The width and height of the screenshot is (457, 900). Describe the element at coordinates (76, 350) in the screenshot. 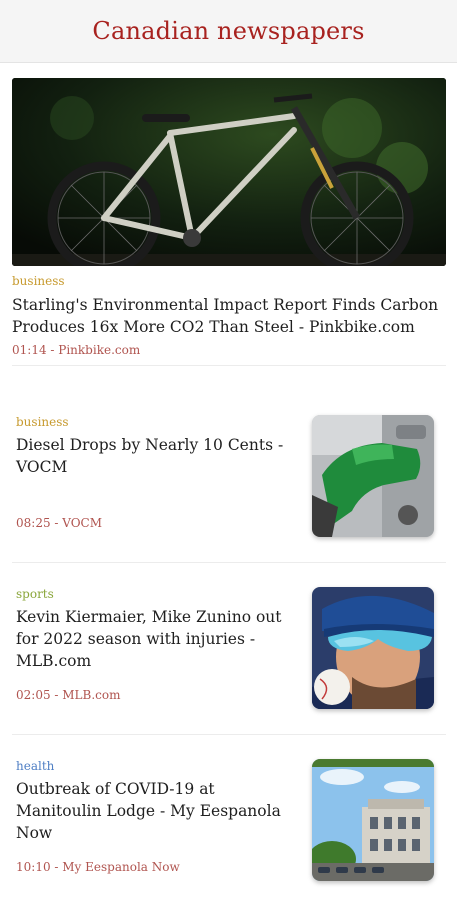

I see `featured-meta: 01:14 - Pinkbike.com` at that location.